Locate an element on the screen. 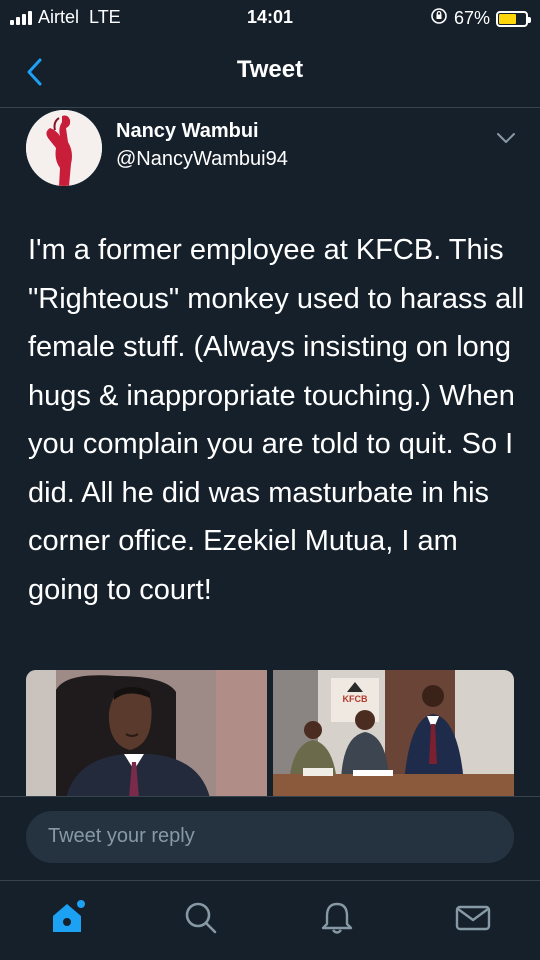 The height and width of the screenshot is (960, 540). battery-icon is located at coordinates (513, 18).